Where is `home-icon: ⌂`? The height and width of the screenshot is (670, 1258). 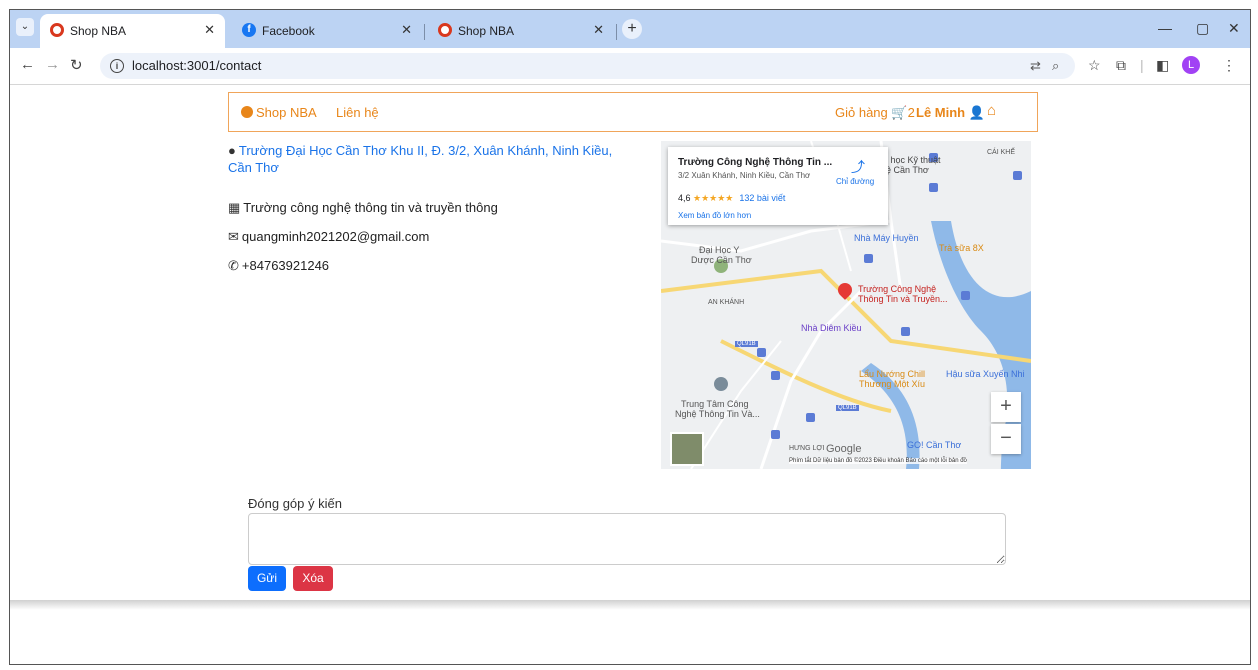
home-icon: ⌂ is located at coordinates (991, 110).